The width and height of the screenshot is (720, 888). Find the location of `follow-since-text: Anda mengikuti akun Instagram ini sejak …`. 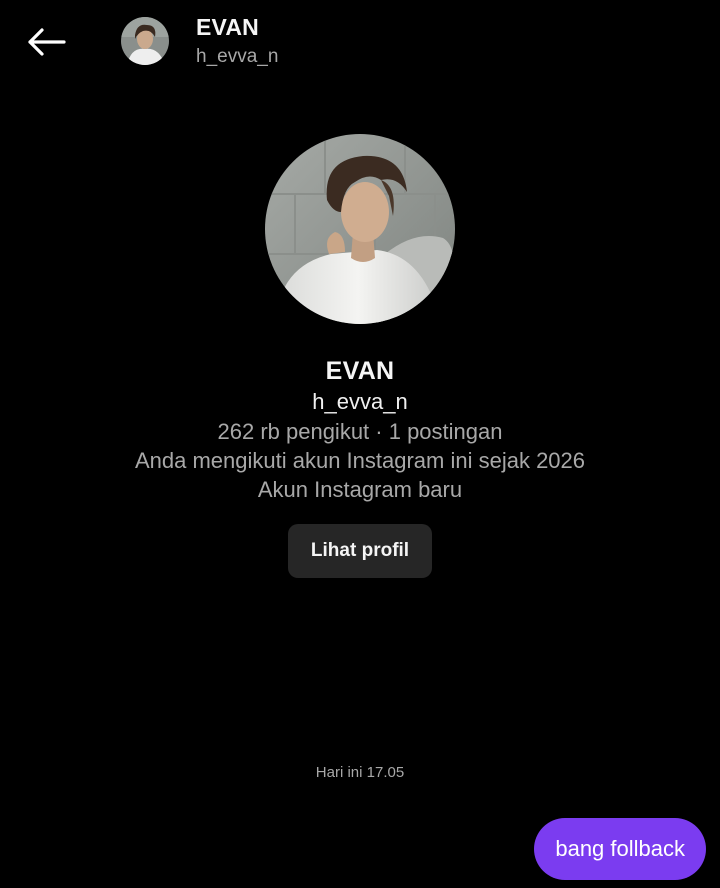

follow-since-text: Anda mengikuti akun Instagram ini sejak … is located at coordinates (360, 460).